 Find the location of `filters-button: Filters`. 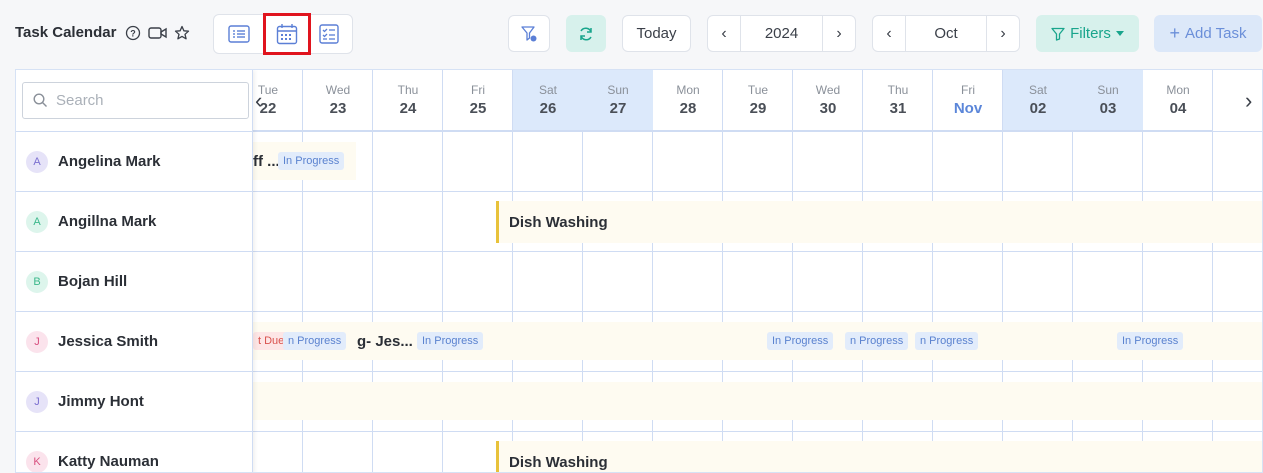

filters-button: Filters is located at coordinates (1087, 33).